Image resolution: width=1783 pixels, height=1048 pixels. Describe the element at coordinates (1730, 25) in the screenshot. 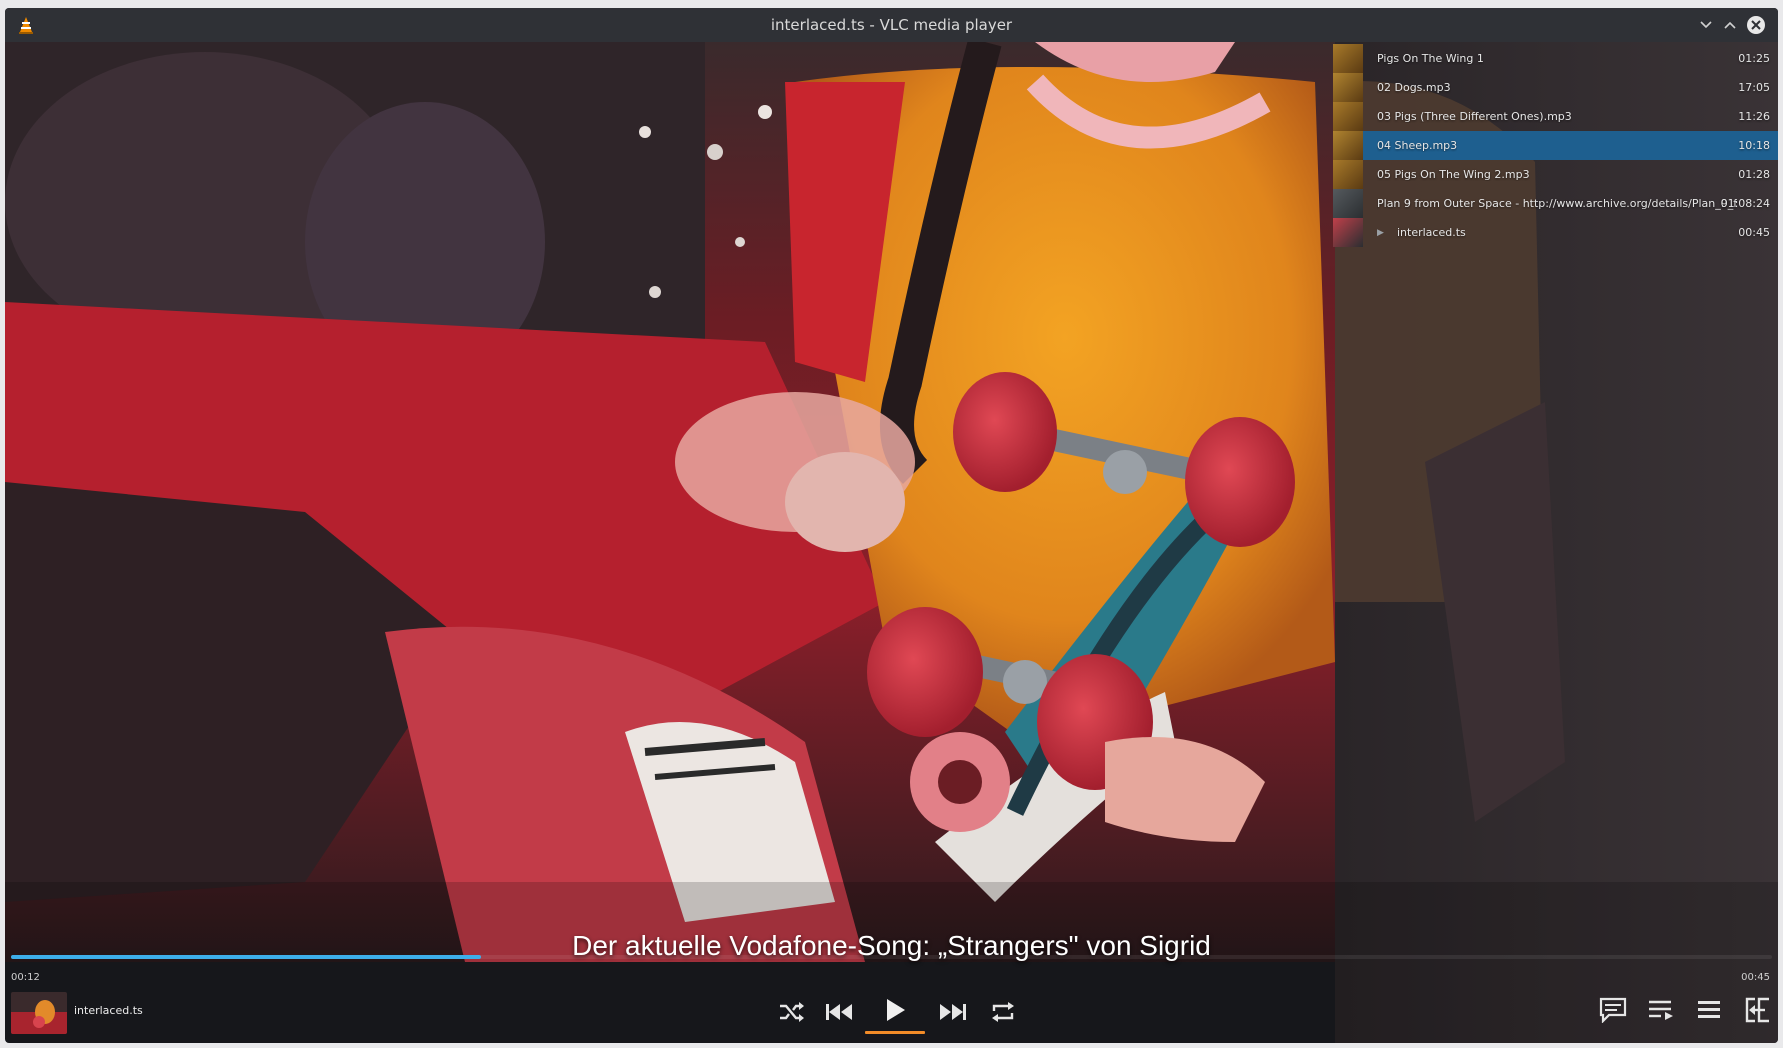

I see `maximize-icon` at that location.